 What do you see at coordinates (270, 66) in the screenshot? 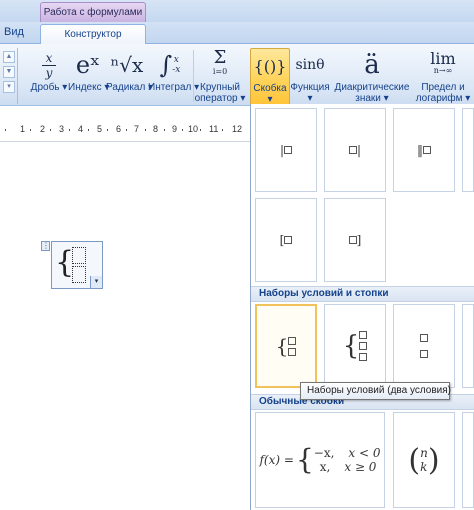
I see `bracket-icon: {()}` at bounding box center [270, 66].